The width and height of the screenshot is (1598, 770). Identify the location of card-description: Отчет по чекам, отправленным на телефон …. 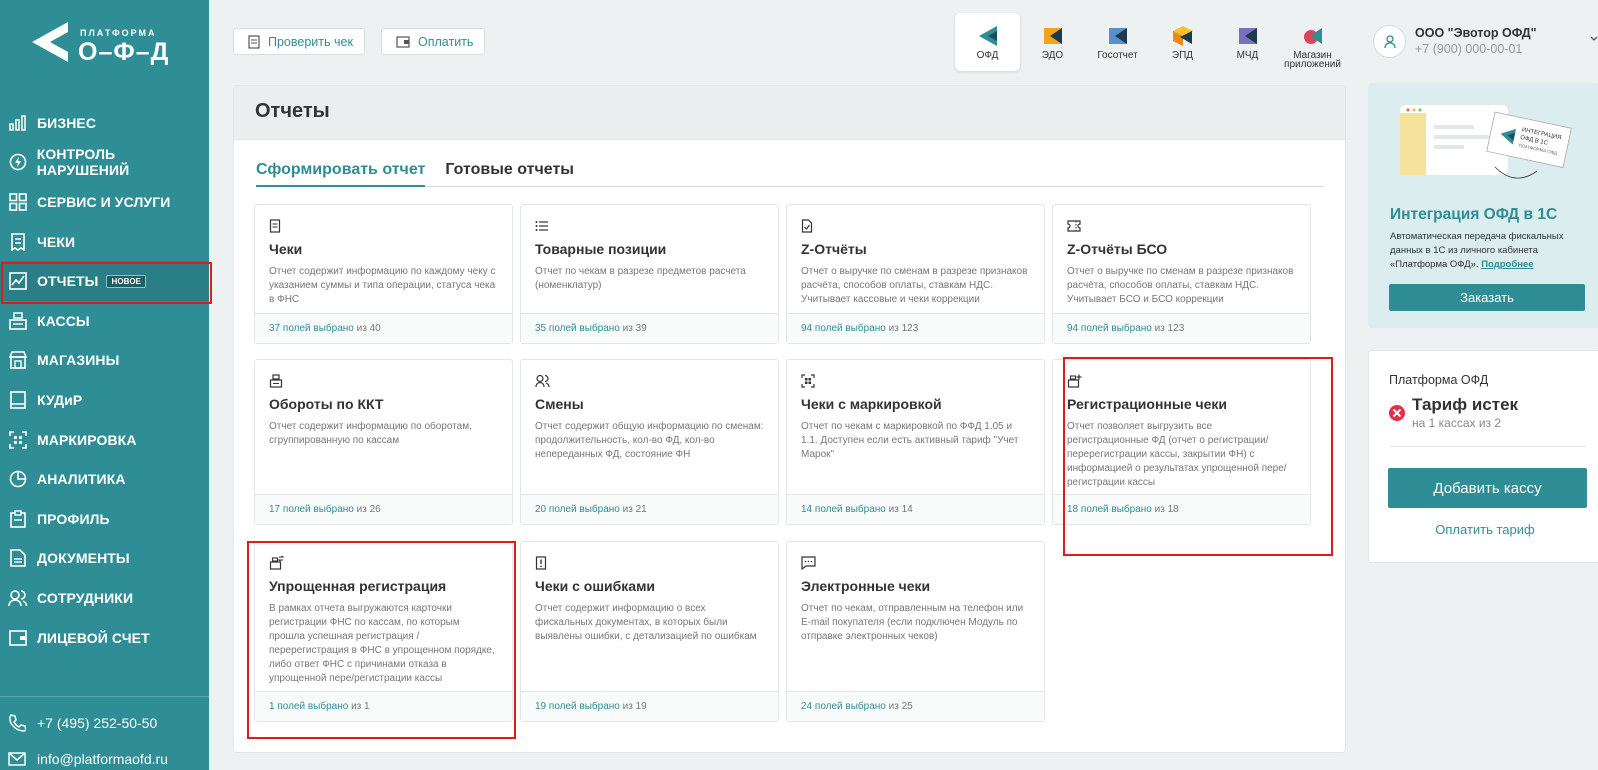
(912, 622).